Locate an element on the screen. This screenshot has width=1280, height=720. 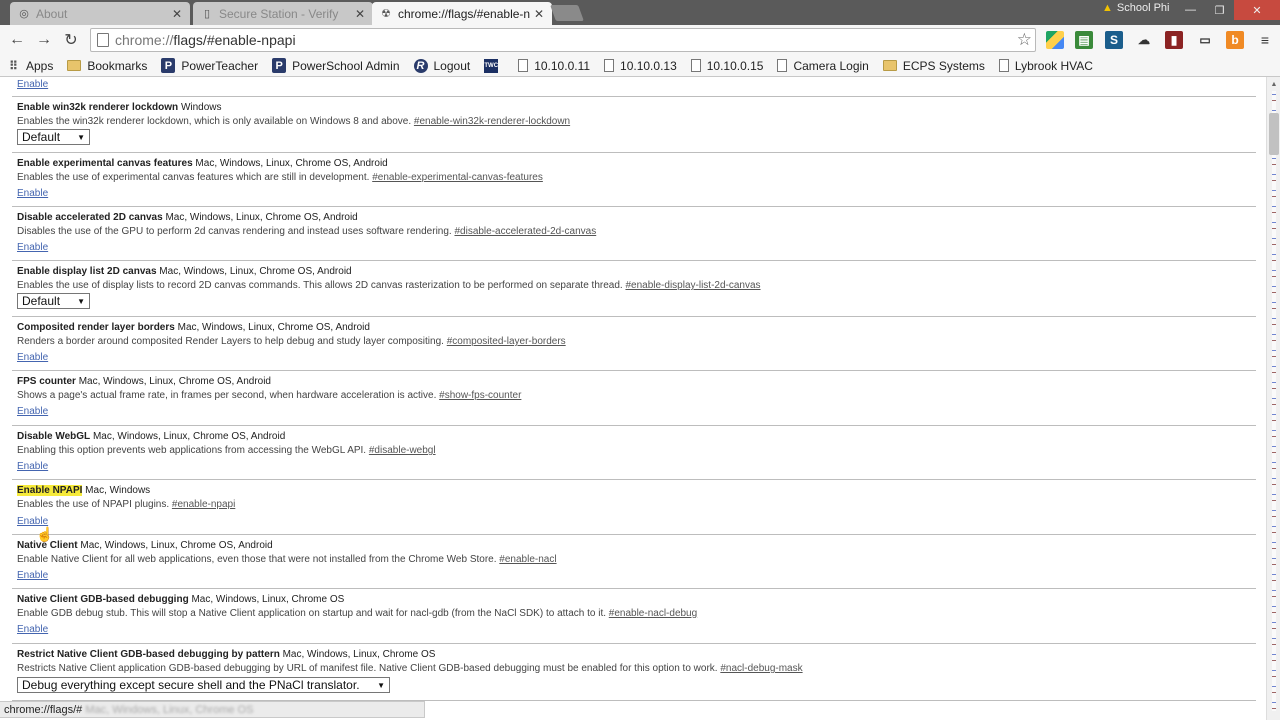
tab-secure-station: ▯ Secure Station - Verify ✕ is located at coordinates (283, 13).